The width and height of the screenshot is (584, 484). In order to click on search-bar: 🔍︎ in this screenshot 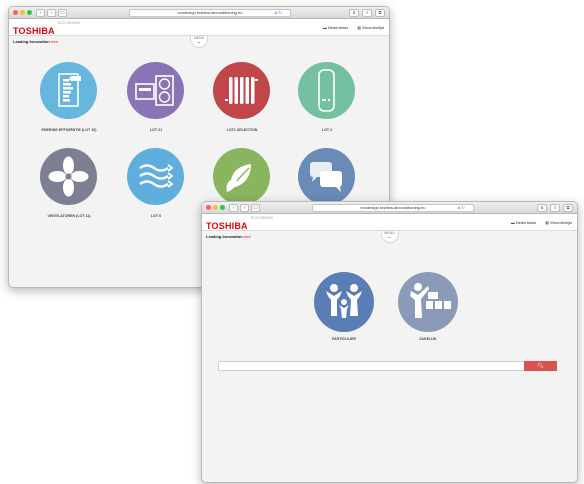, I will do `click(387, 366)`.